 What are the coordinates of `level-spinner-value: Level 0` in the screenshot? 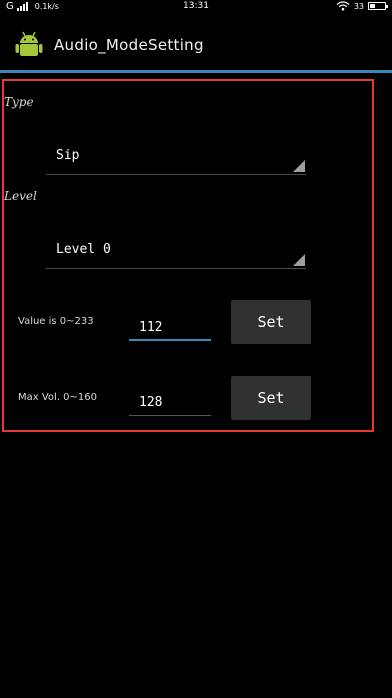 It's located at (83, 249).